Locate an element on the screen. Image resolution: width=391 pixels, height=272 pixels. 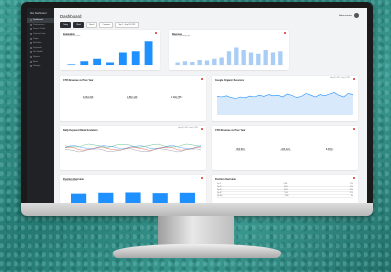
sidebar-item-label: Alerts is located at coordinates (36, 61).